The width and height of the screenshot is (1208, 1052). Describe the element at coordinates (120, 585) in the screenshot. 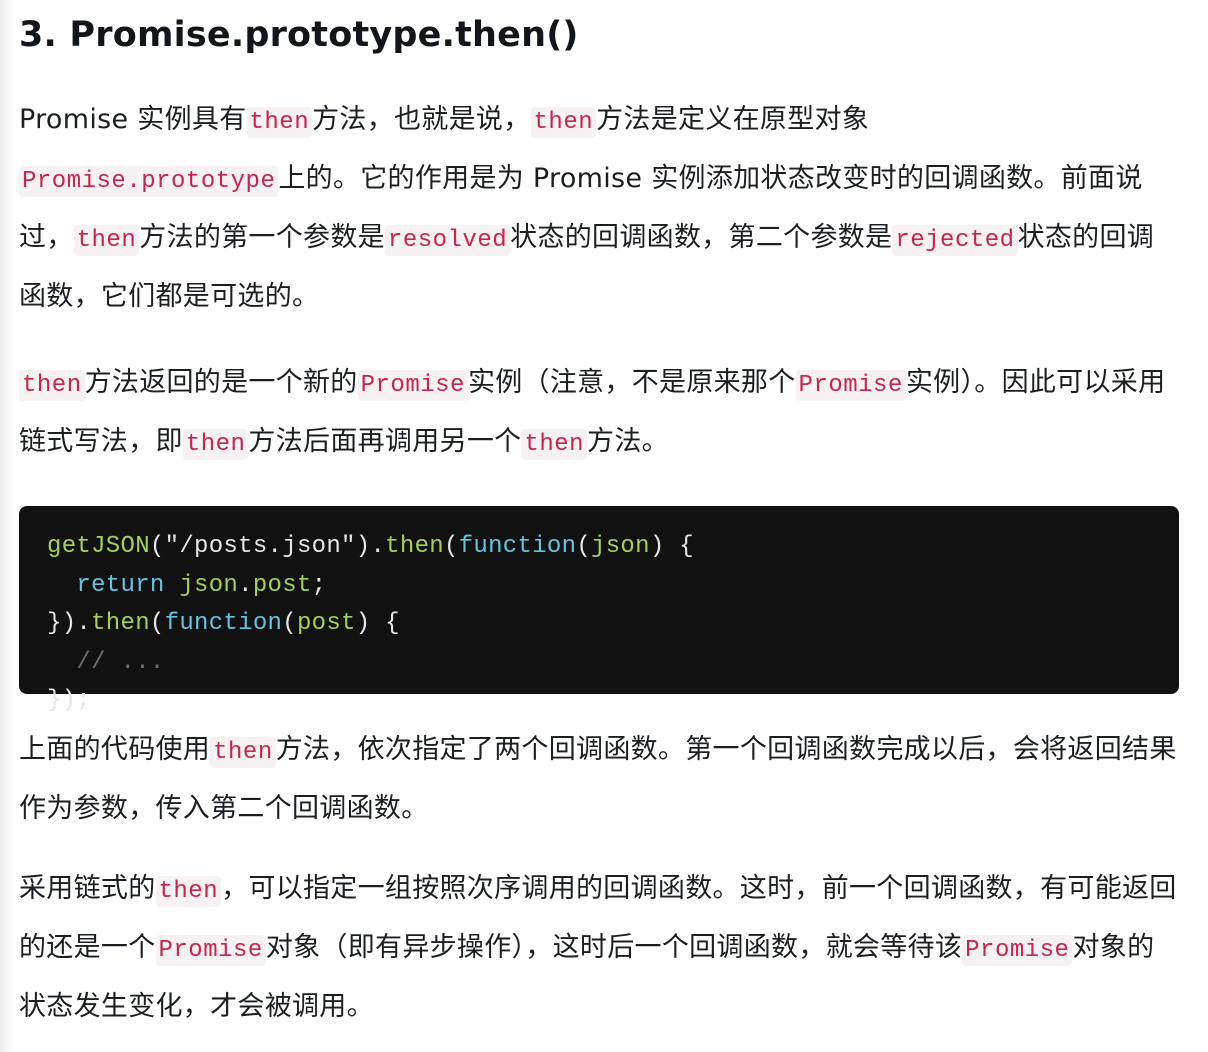

I see `code-token: return` at that location.